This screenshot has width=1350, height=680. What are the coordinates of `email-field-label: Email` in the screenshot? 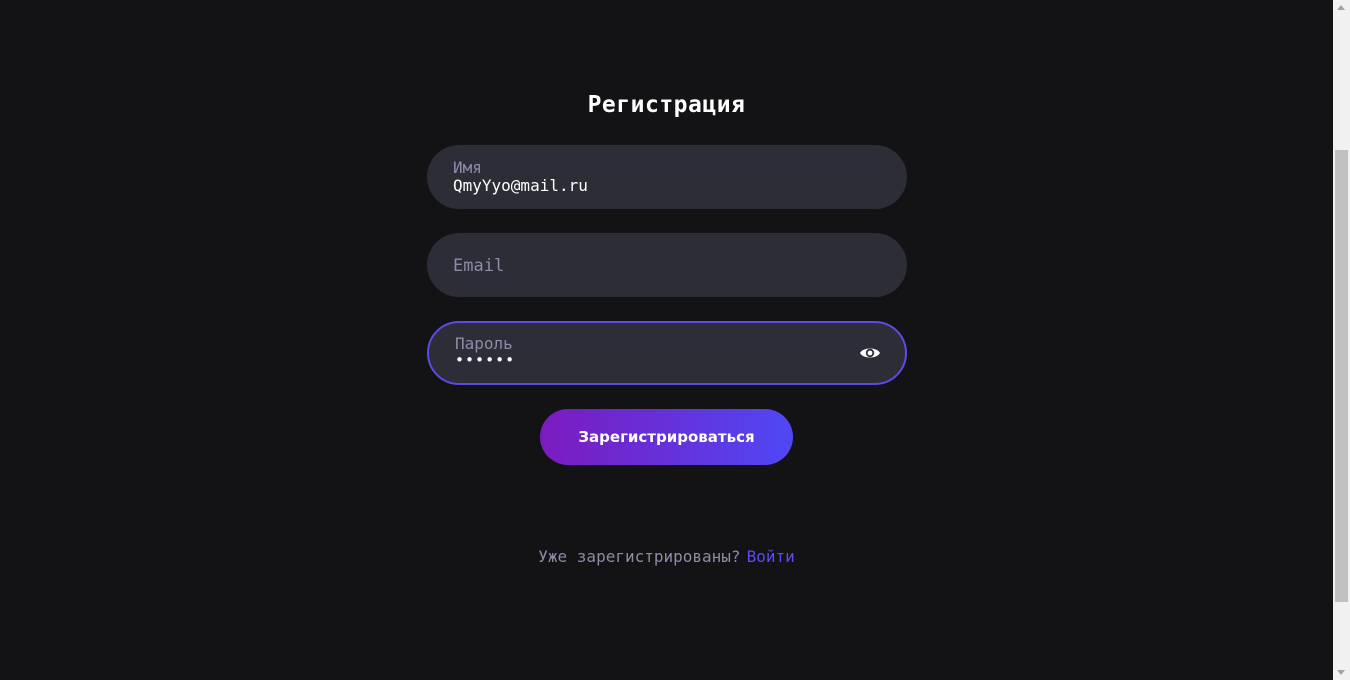 It's located at (479, 266).